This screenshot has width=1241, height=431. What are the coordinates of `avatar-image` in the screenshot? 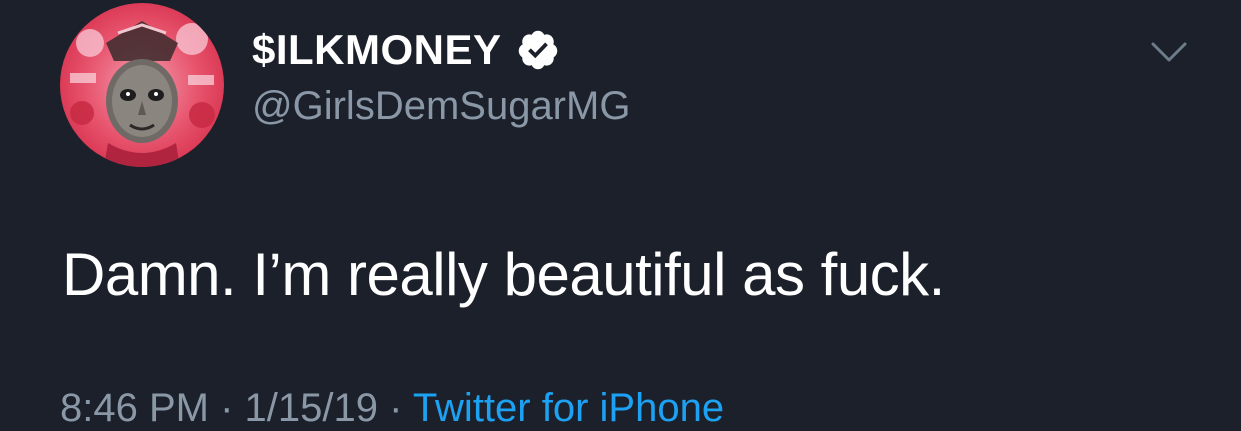 It's located at (142, 85).